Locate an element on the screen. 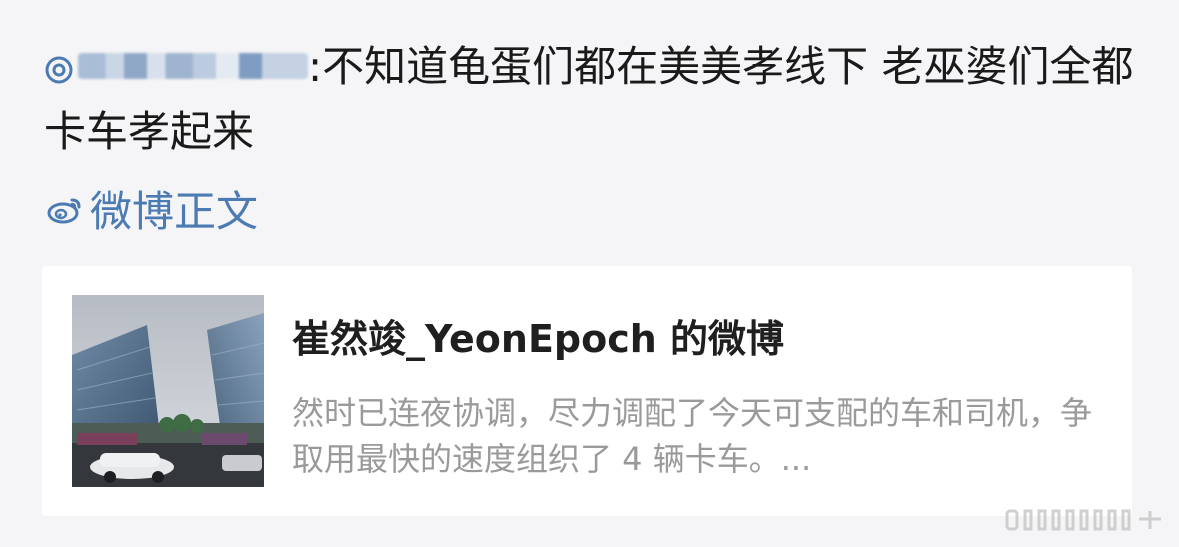 This screenshot has height=547, width=1179. watermark is located at coordinates (1086, 522).